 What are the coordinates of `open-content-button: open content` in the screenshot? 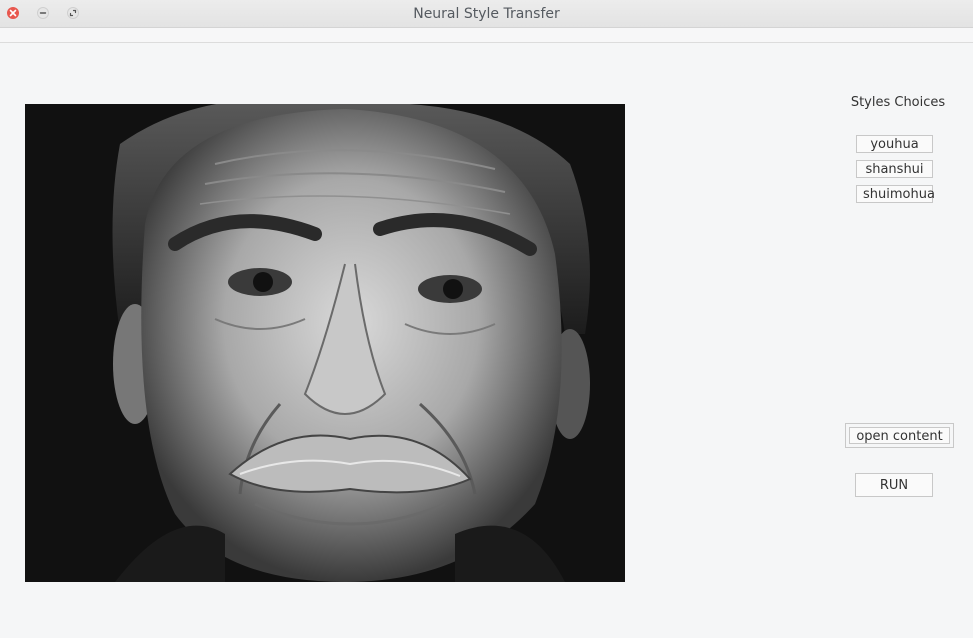 It's located at (899, 435).